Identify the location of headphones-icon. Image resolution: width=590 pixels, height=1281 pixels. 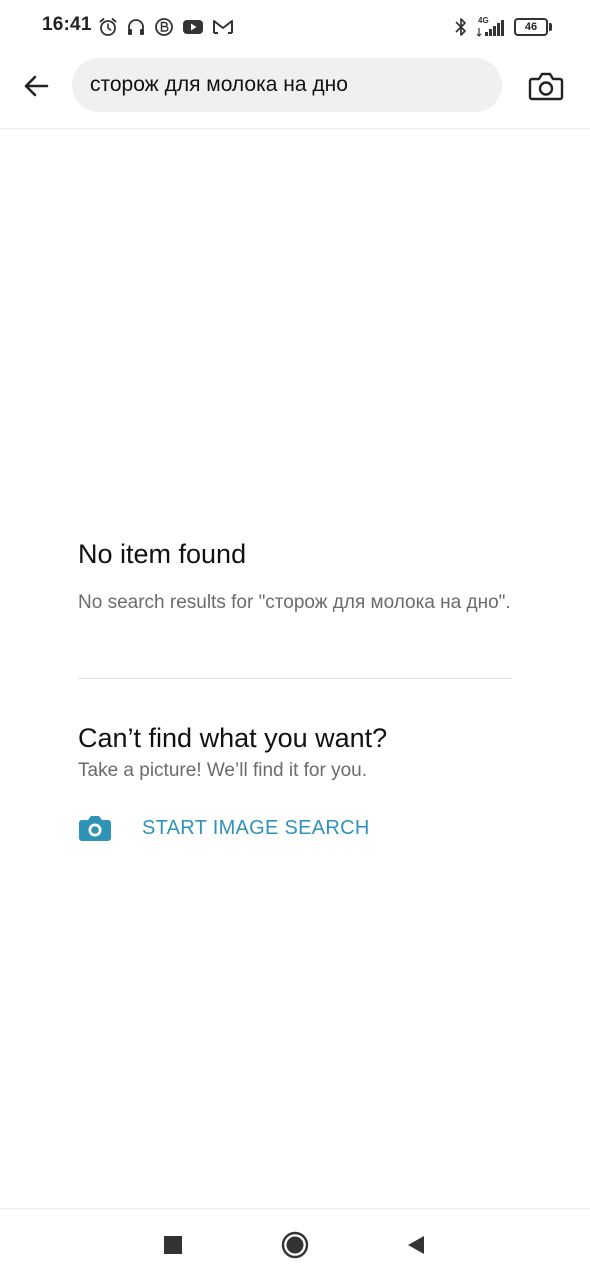
(136, 27).